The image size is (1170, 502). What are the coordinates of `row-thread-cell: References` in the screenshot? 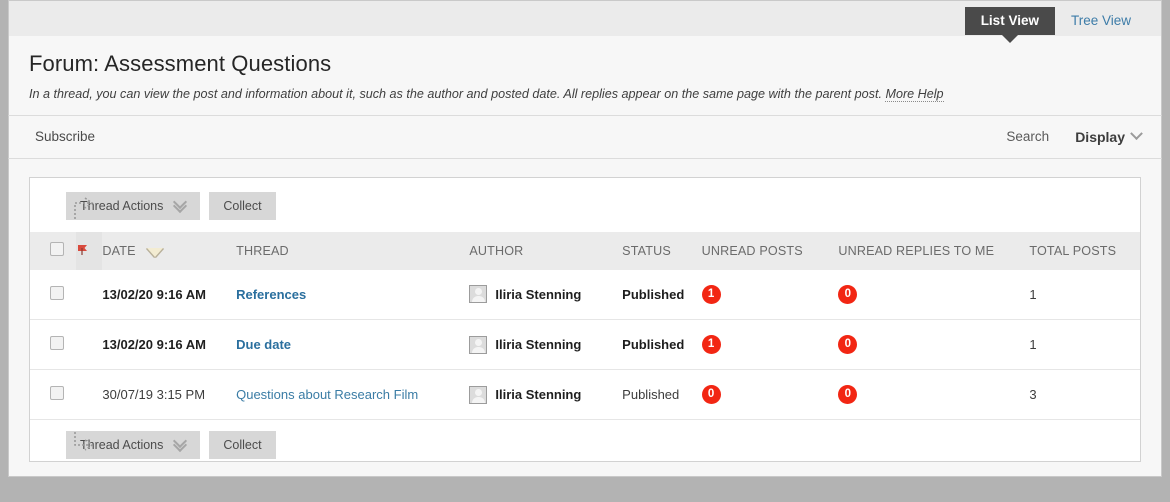 It's located at (353, 294).